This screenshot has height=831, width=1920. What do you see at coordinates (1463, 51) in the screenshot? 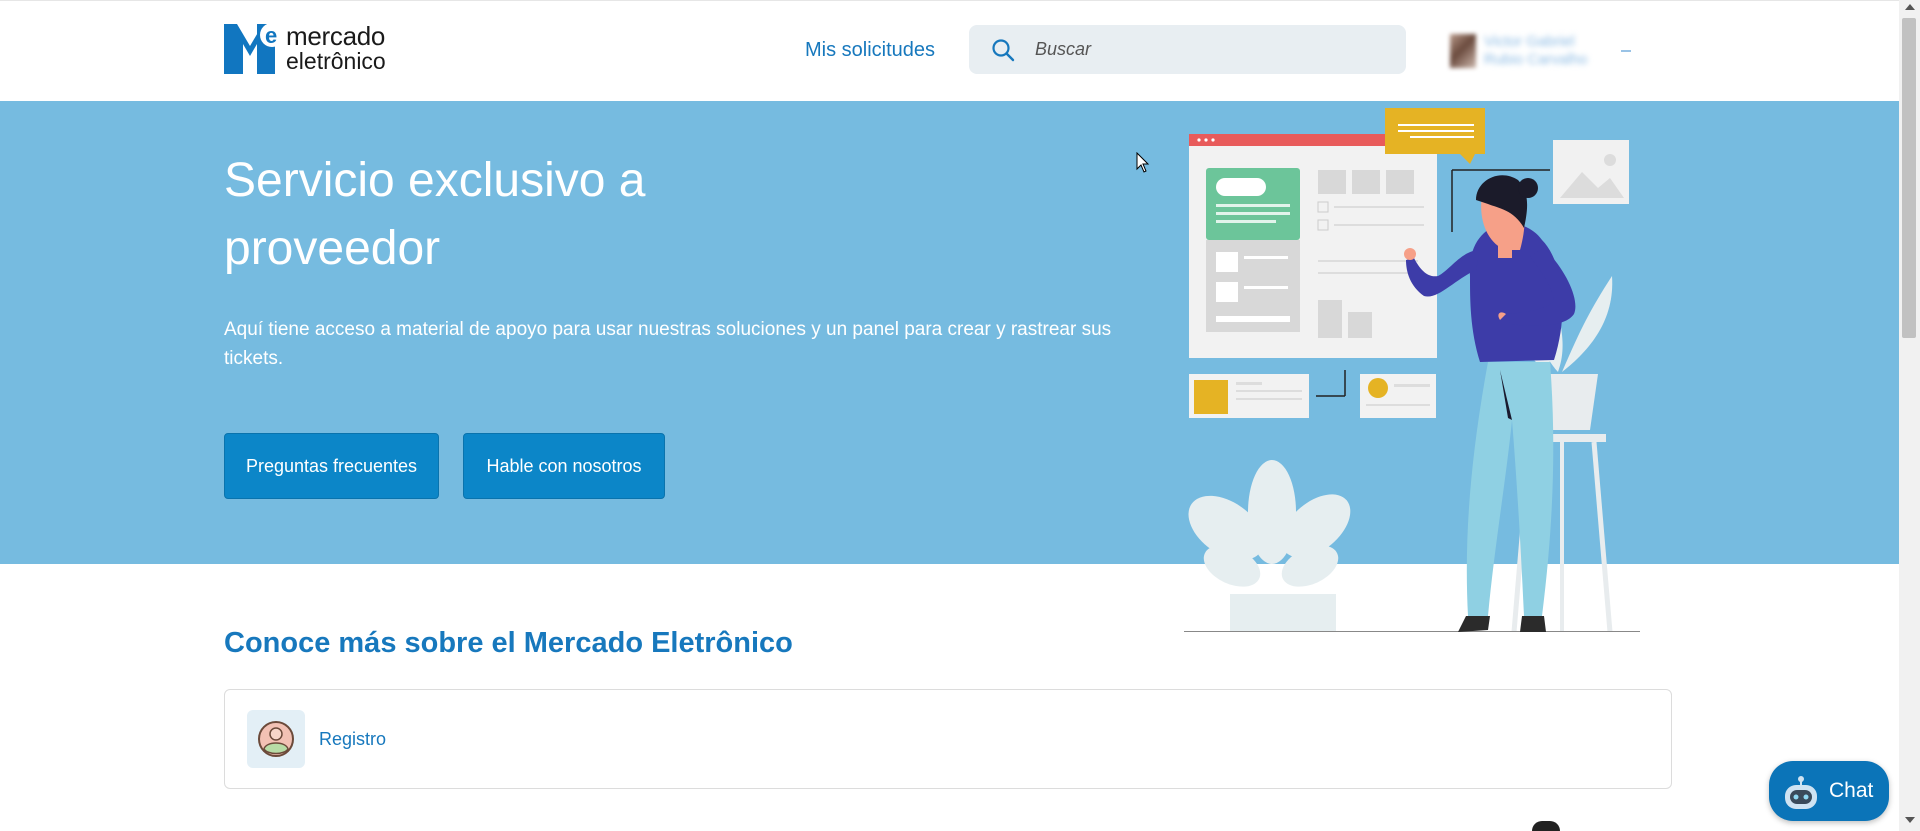
I see `avatar` at bounding box center [1463, 51].